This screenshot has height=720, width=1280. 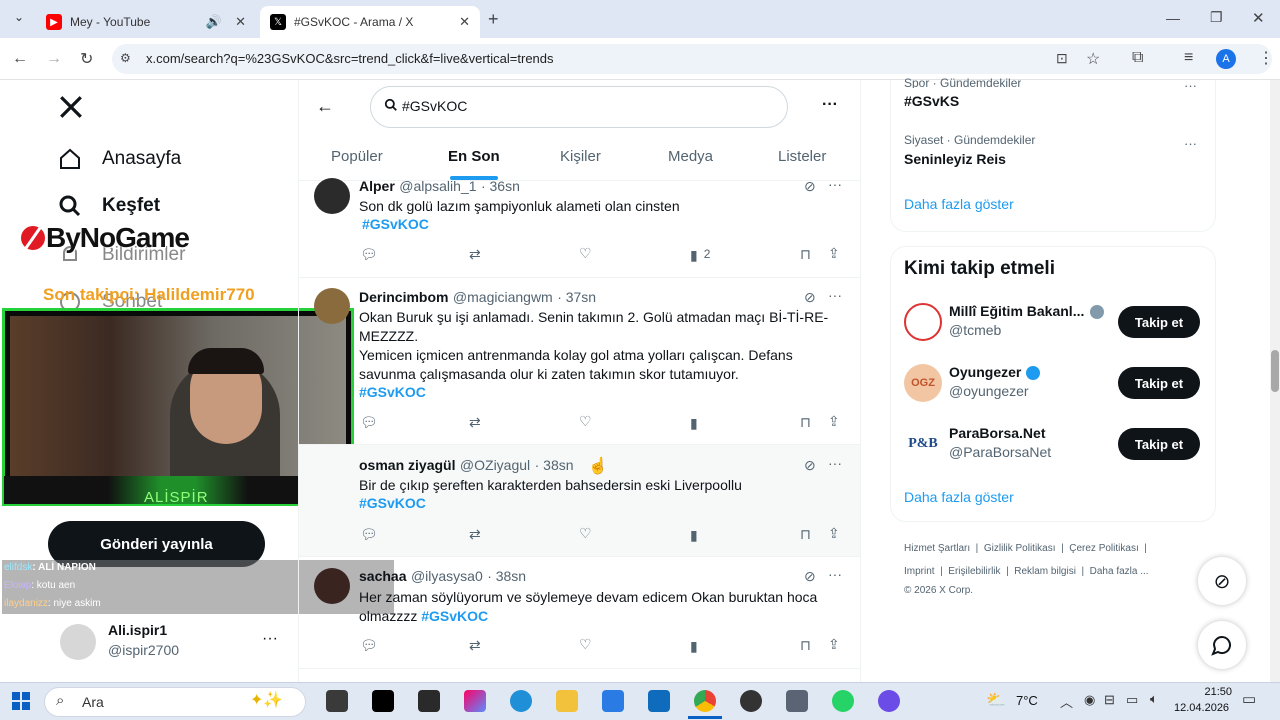 I want to click on weather-icon: ⛅, so click(x=996, y=700).